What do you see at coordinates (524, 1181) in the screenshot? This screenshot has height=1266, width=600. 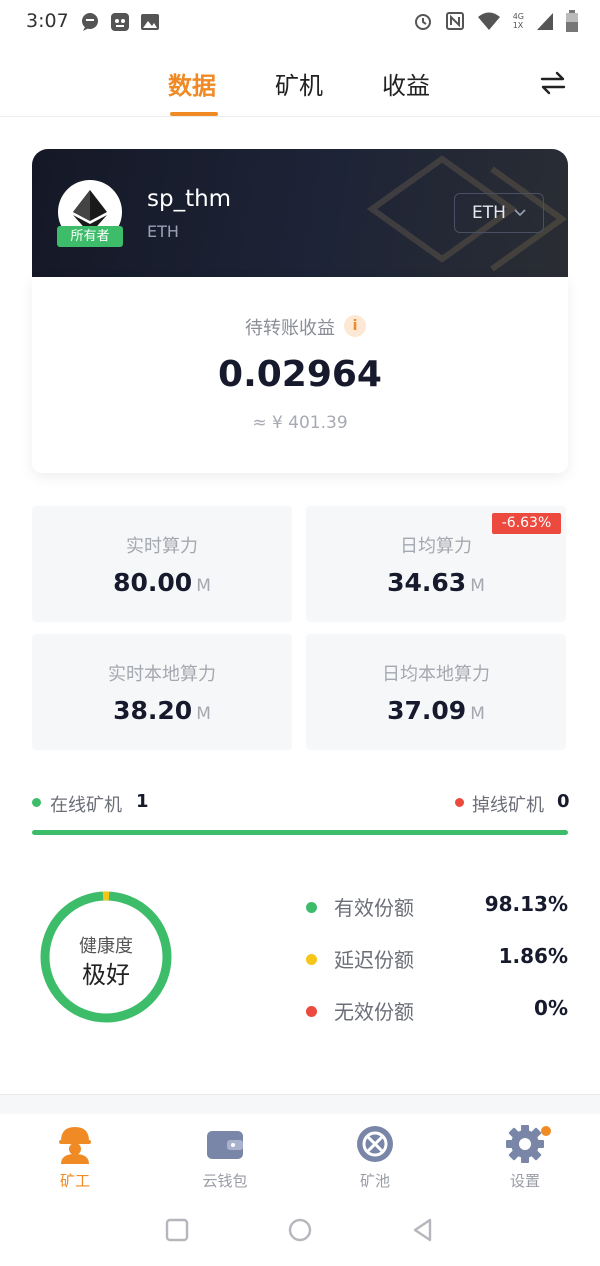 I see `nav-label: 设置` at bounding box center [524, 1181].